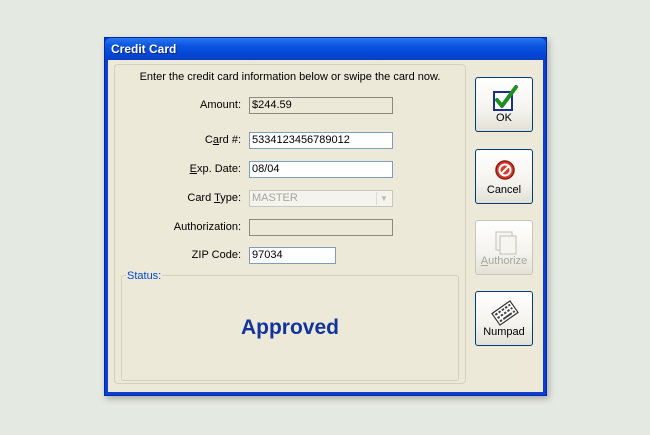 Image resolution: width=650 pixels, height=435 pixels. What do you see at coordinates (505, 98) in the screenshot?
I see `checkmark-icon` at bounding box center [505, 98].